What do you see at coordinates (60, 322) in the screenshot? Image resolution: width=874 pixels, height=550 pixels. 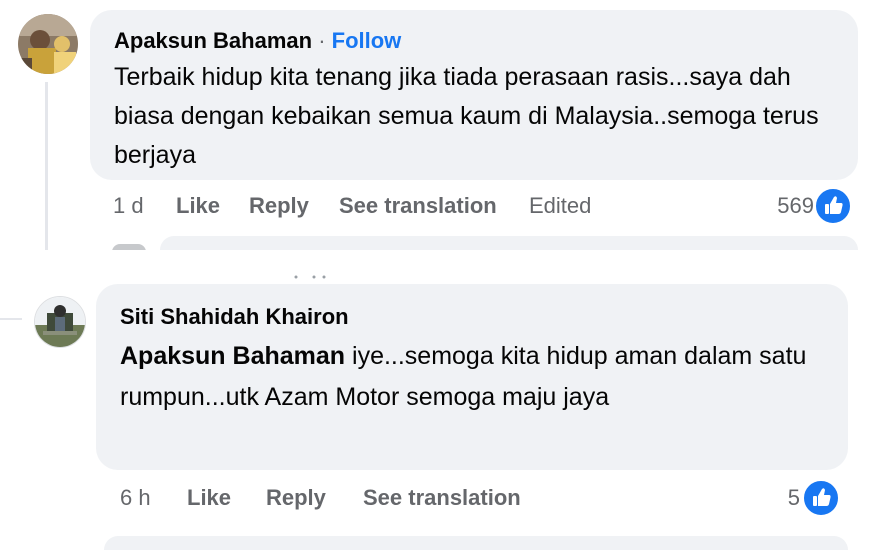 I see `avatar-siti` at bounding box center [60, 322].